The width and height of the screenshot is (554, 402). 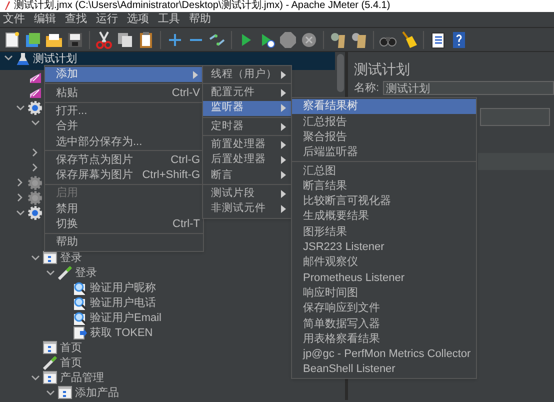 I want to click on copy-icon, so click(x=125, y=39).